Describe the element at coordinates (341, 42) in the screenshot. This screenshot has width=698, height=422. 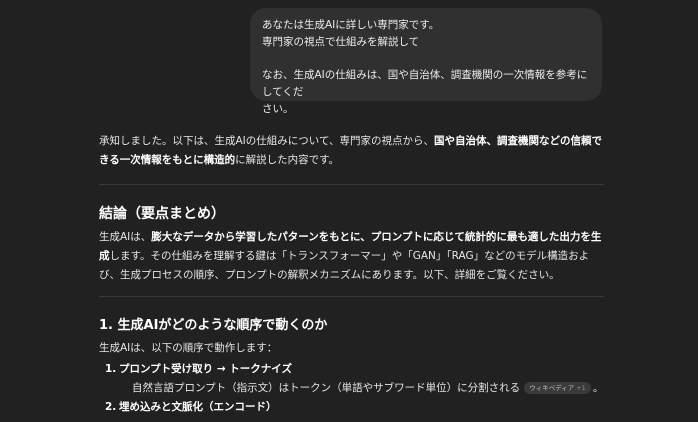
I see `user-message-line: 専門家の視点で仕組みを解説して` at that location.